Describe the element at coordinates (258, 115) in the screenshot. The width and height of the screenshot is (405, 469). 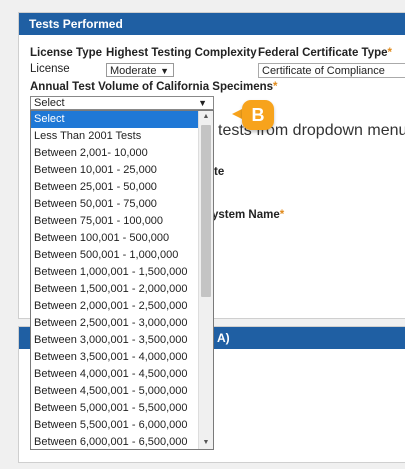
I see `callout-letter: B` at that location.